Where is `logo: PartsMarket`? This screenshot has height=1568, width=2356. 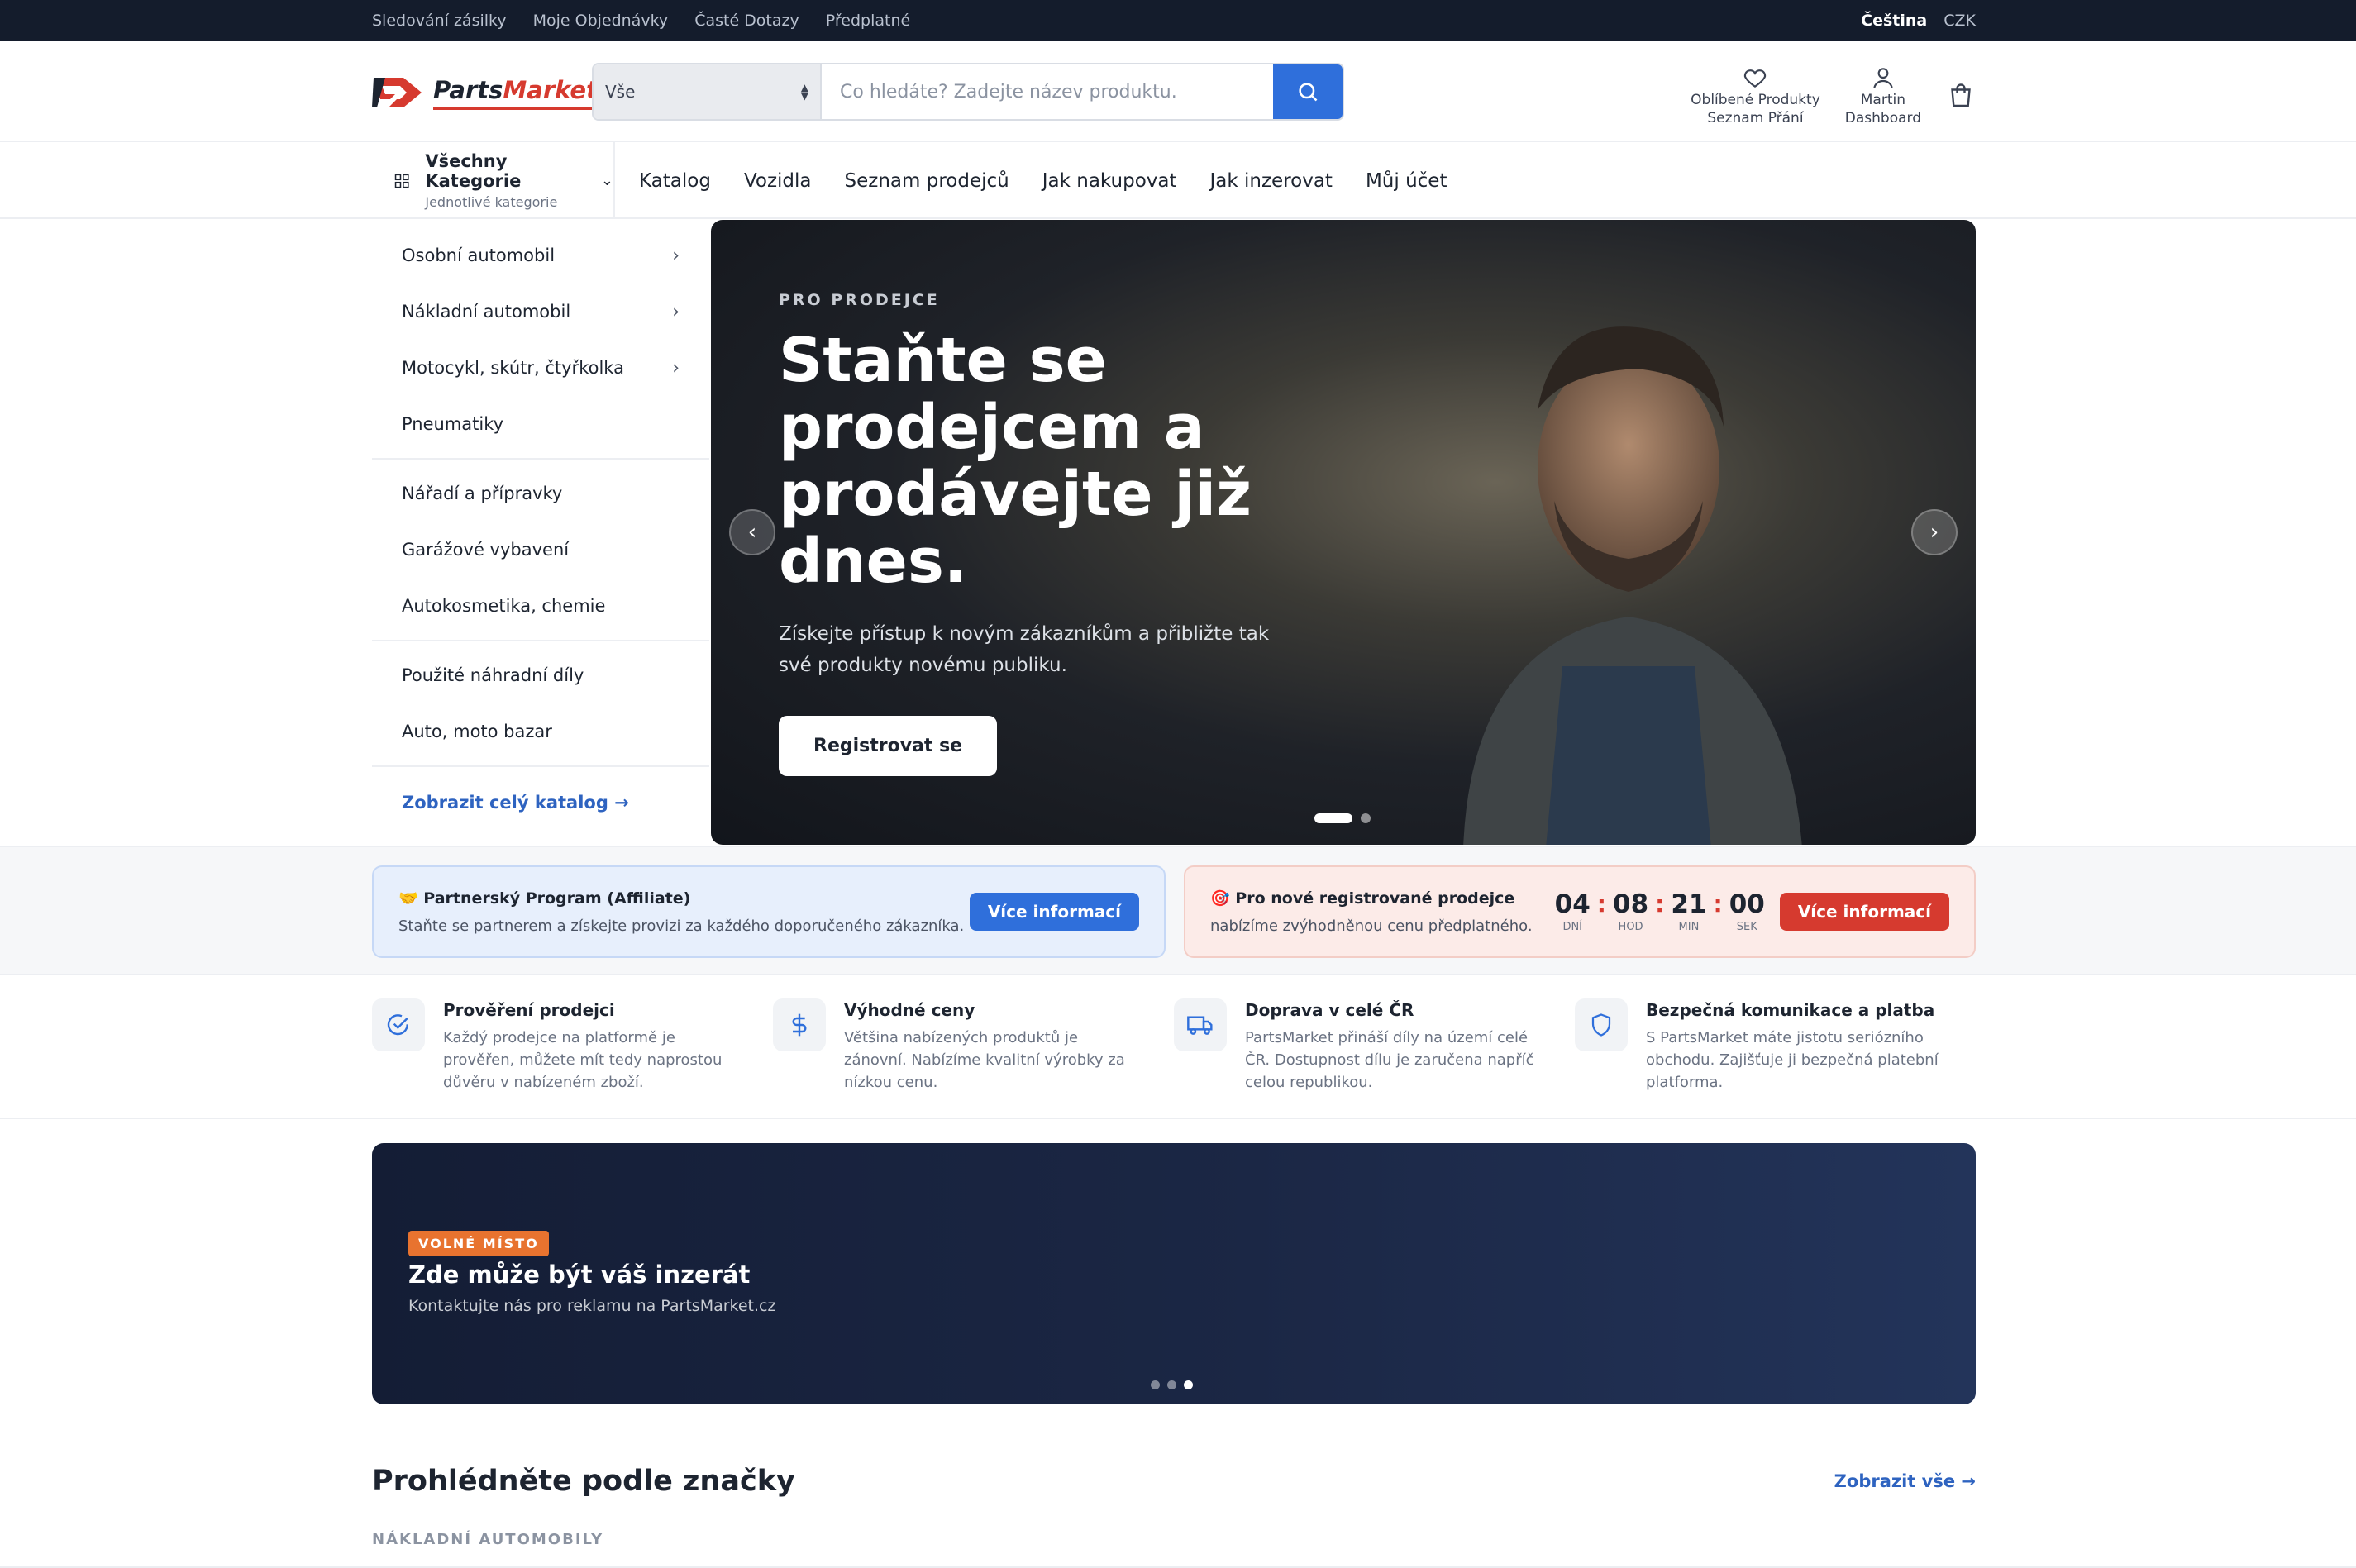 logo: PartsMarket is located at coordinates (485, 92).